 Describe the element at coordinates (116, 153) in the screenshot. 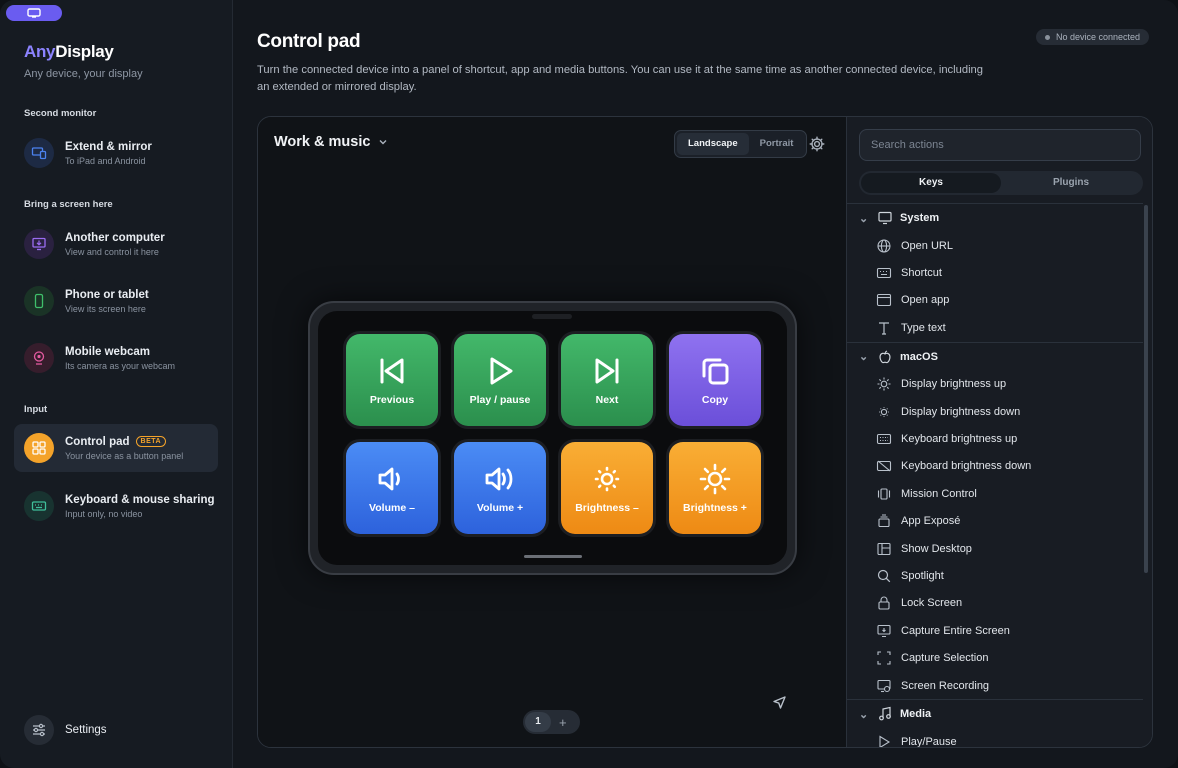

I see `sidebar-item-extend-mirror: Extend & mirror To iPad and Android` at that location.